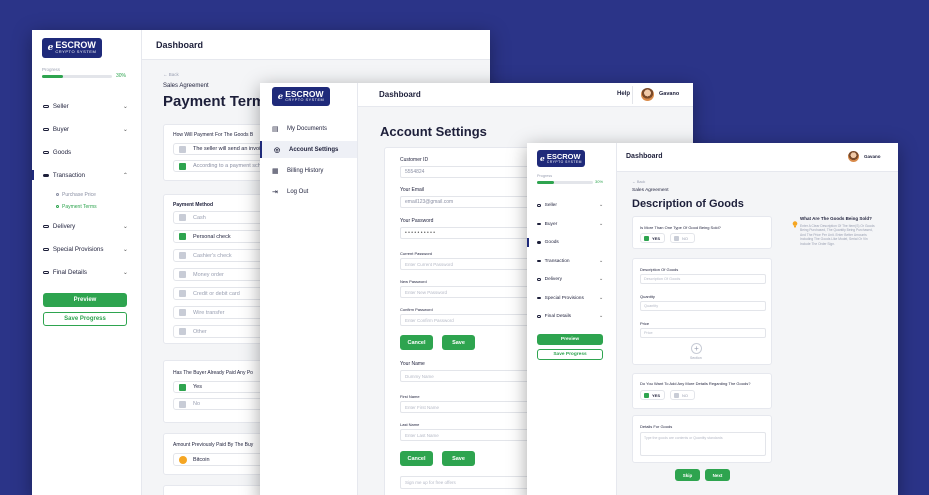 Image resolution: width=929 pixels, height=495 pixels. I want to click on details-label: Details For Goods, so click(656, 426).